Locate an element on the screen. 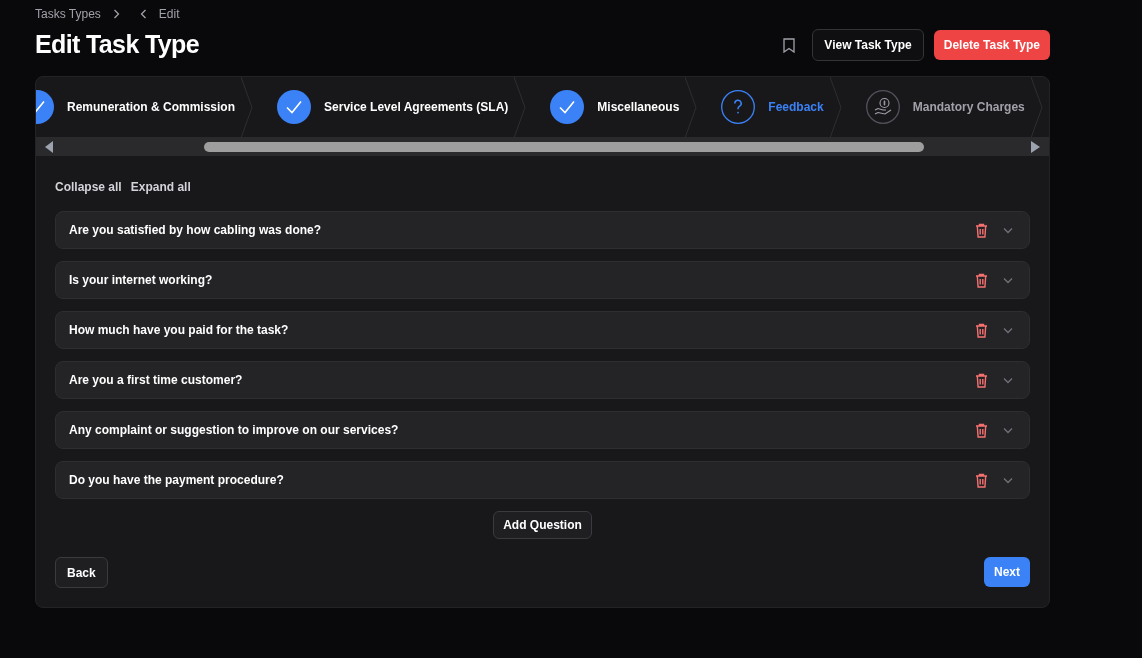 This screenshot has height=658, width=1142. add-question-button: Add Question is located at coordinates (542, 525).